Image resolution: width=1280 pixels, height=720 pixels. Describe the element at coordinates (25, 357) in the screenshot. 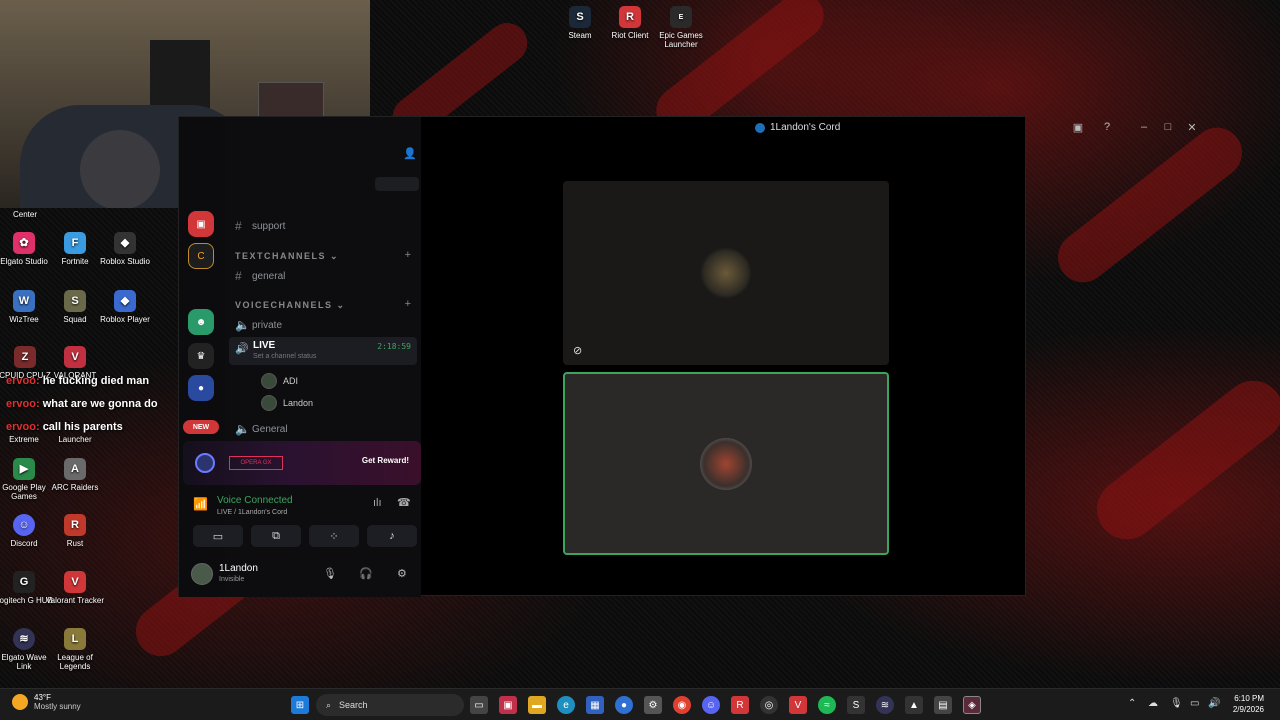

I see `cpuz-icon: Z` at that location.